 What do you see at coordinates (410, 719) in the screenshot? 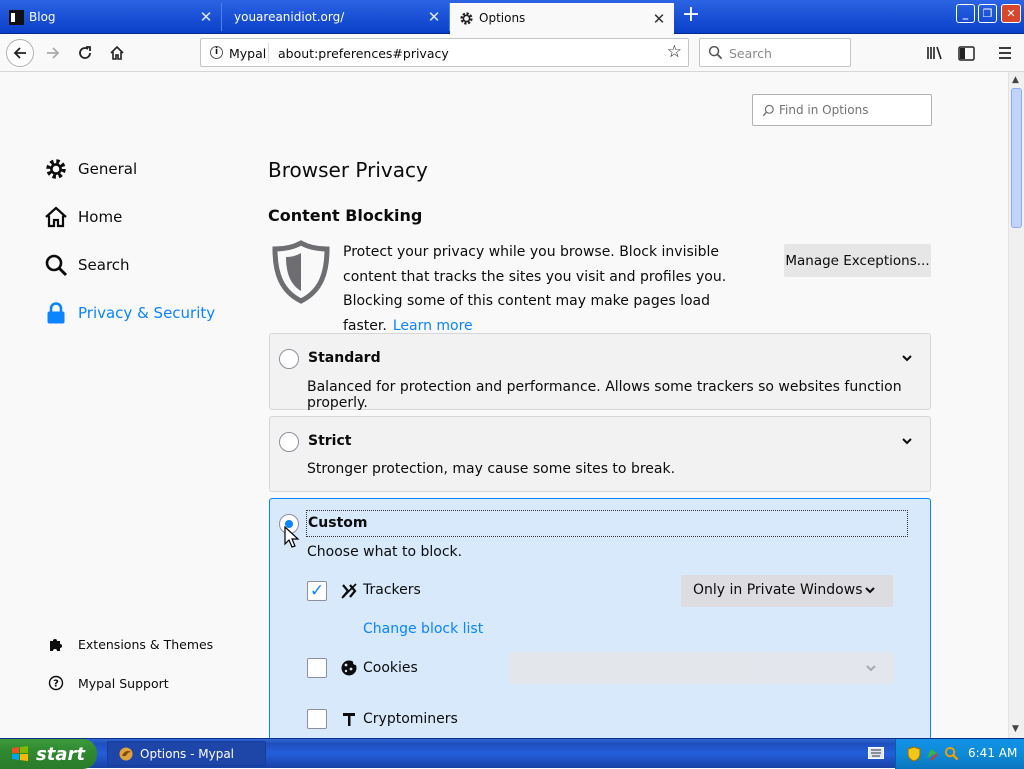
I see `cryptominers-label: Cryptominers` at bounding box center [410, 719].